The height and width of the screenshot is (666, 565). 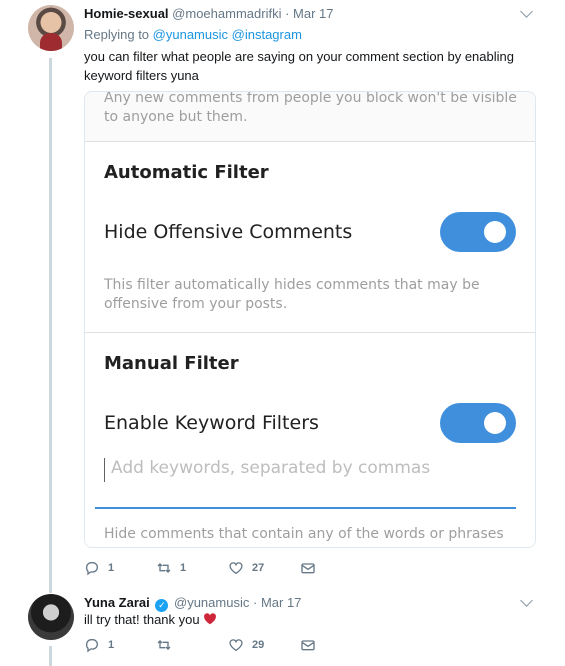 What do you see at coordinates (171, 363) in the screenshot?
I see `section-title: Manual Filter` at bounding box center [171, 363].